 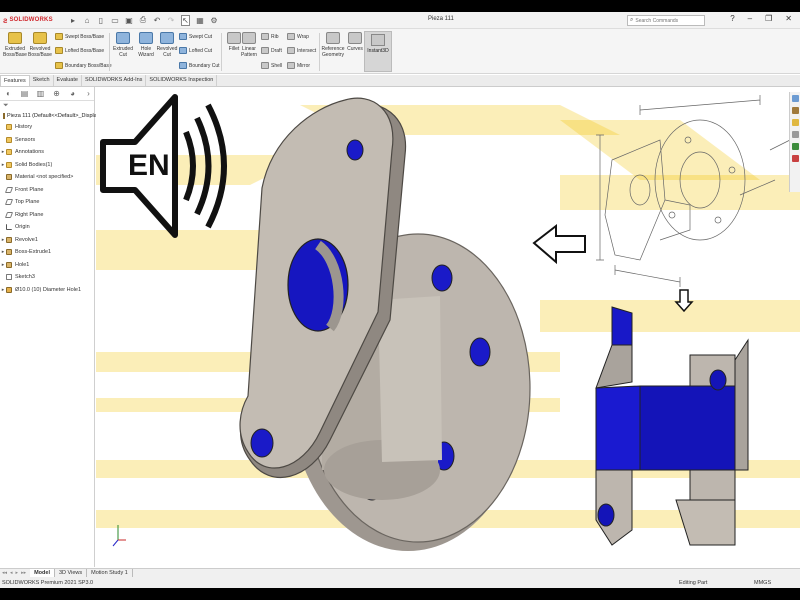 I want to click on lofted-cut-button: Lofted Cut, so click(x=195, y=50).